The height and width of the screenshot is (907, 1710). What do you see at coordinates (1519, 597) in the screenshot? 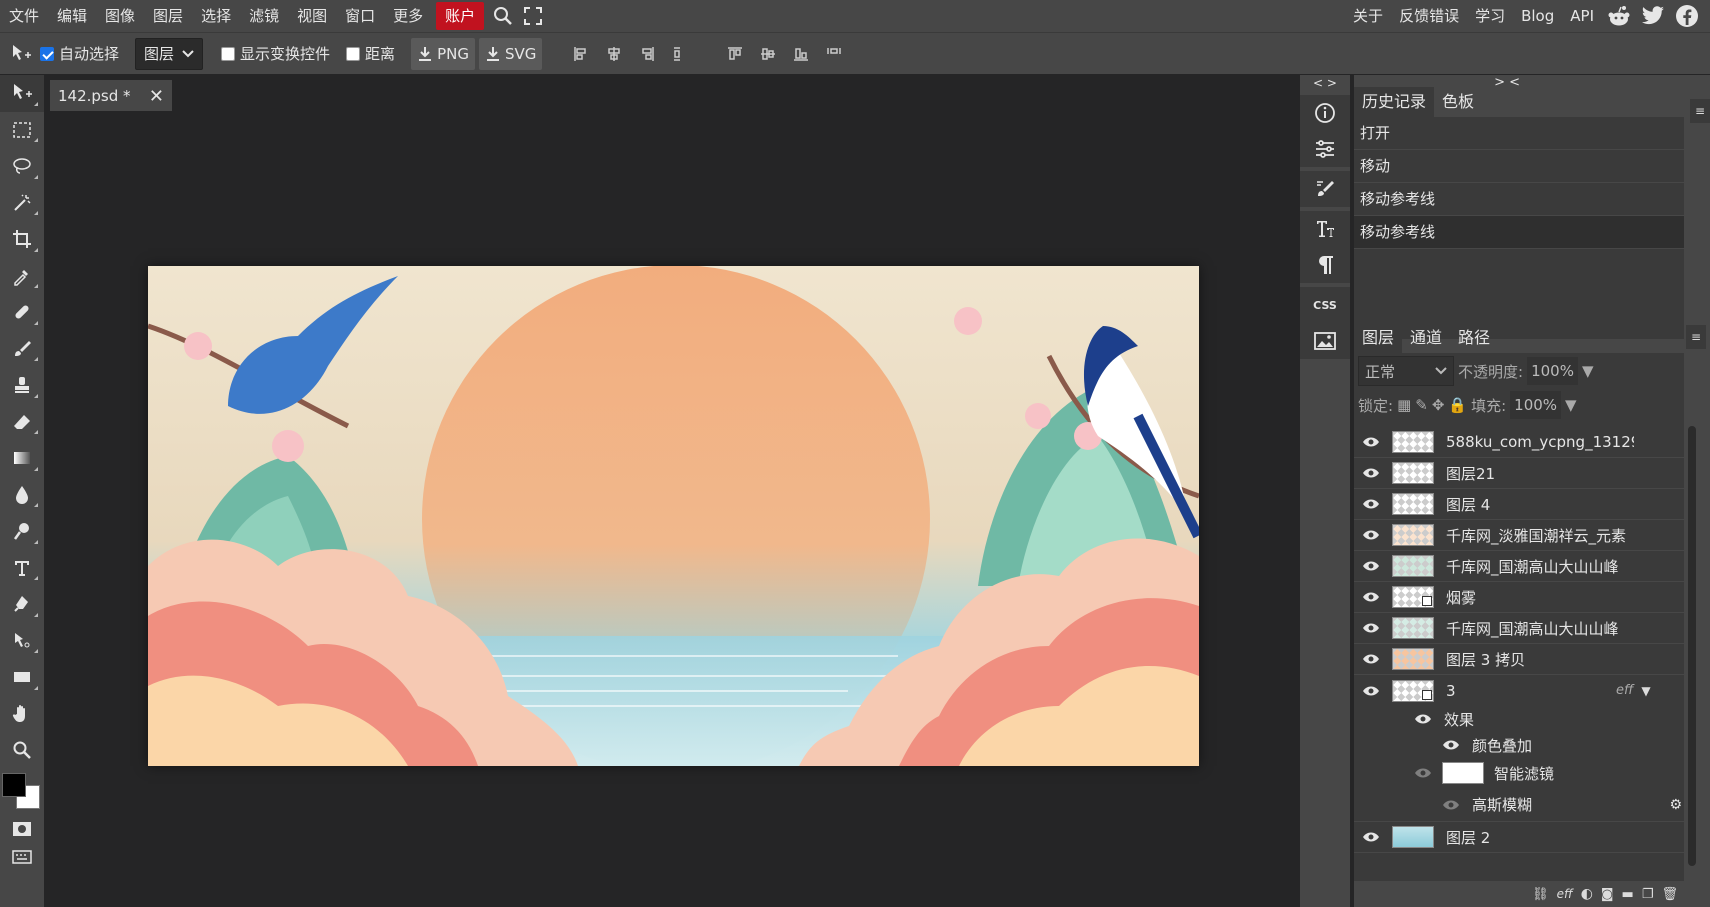
I see `layer-row: 烟雾` at bounding box center [1519, 597].